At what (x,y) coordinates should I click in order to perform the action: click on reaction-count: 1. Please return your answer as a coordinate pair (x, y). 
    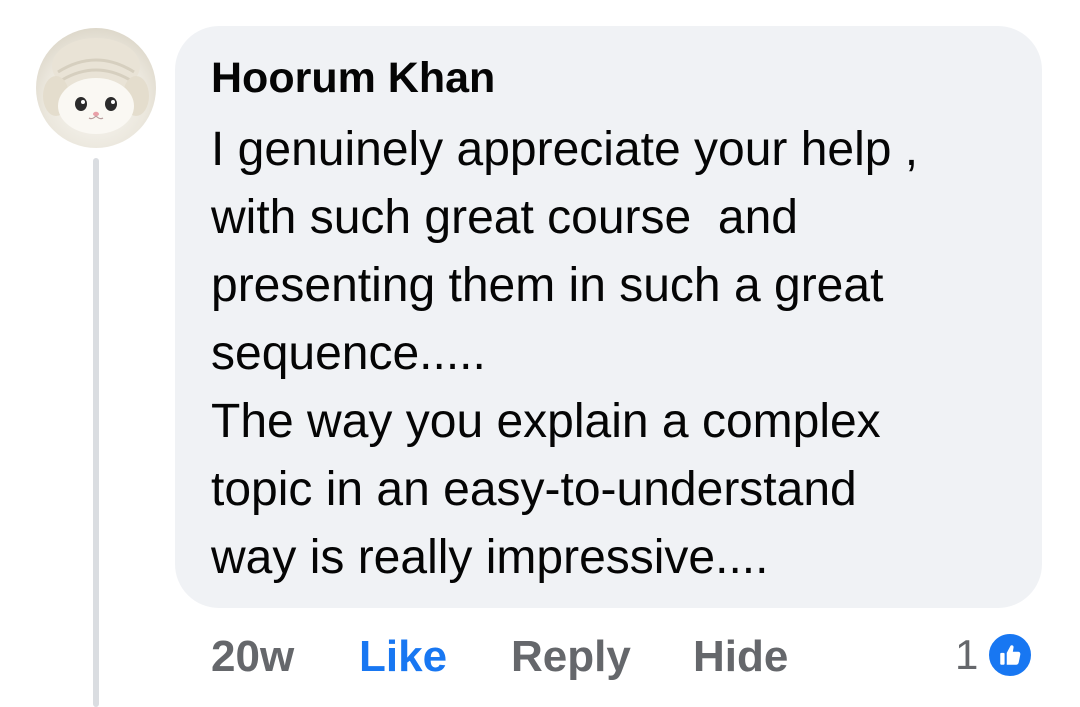
    Looking at the image, I should click on (967, 654).